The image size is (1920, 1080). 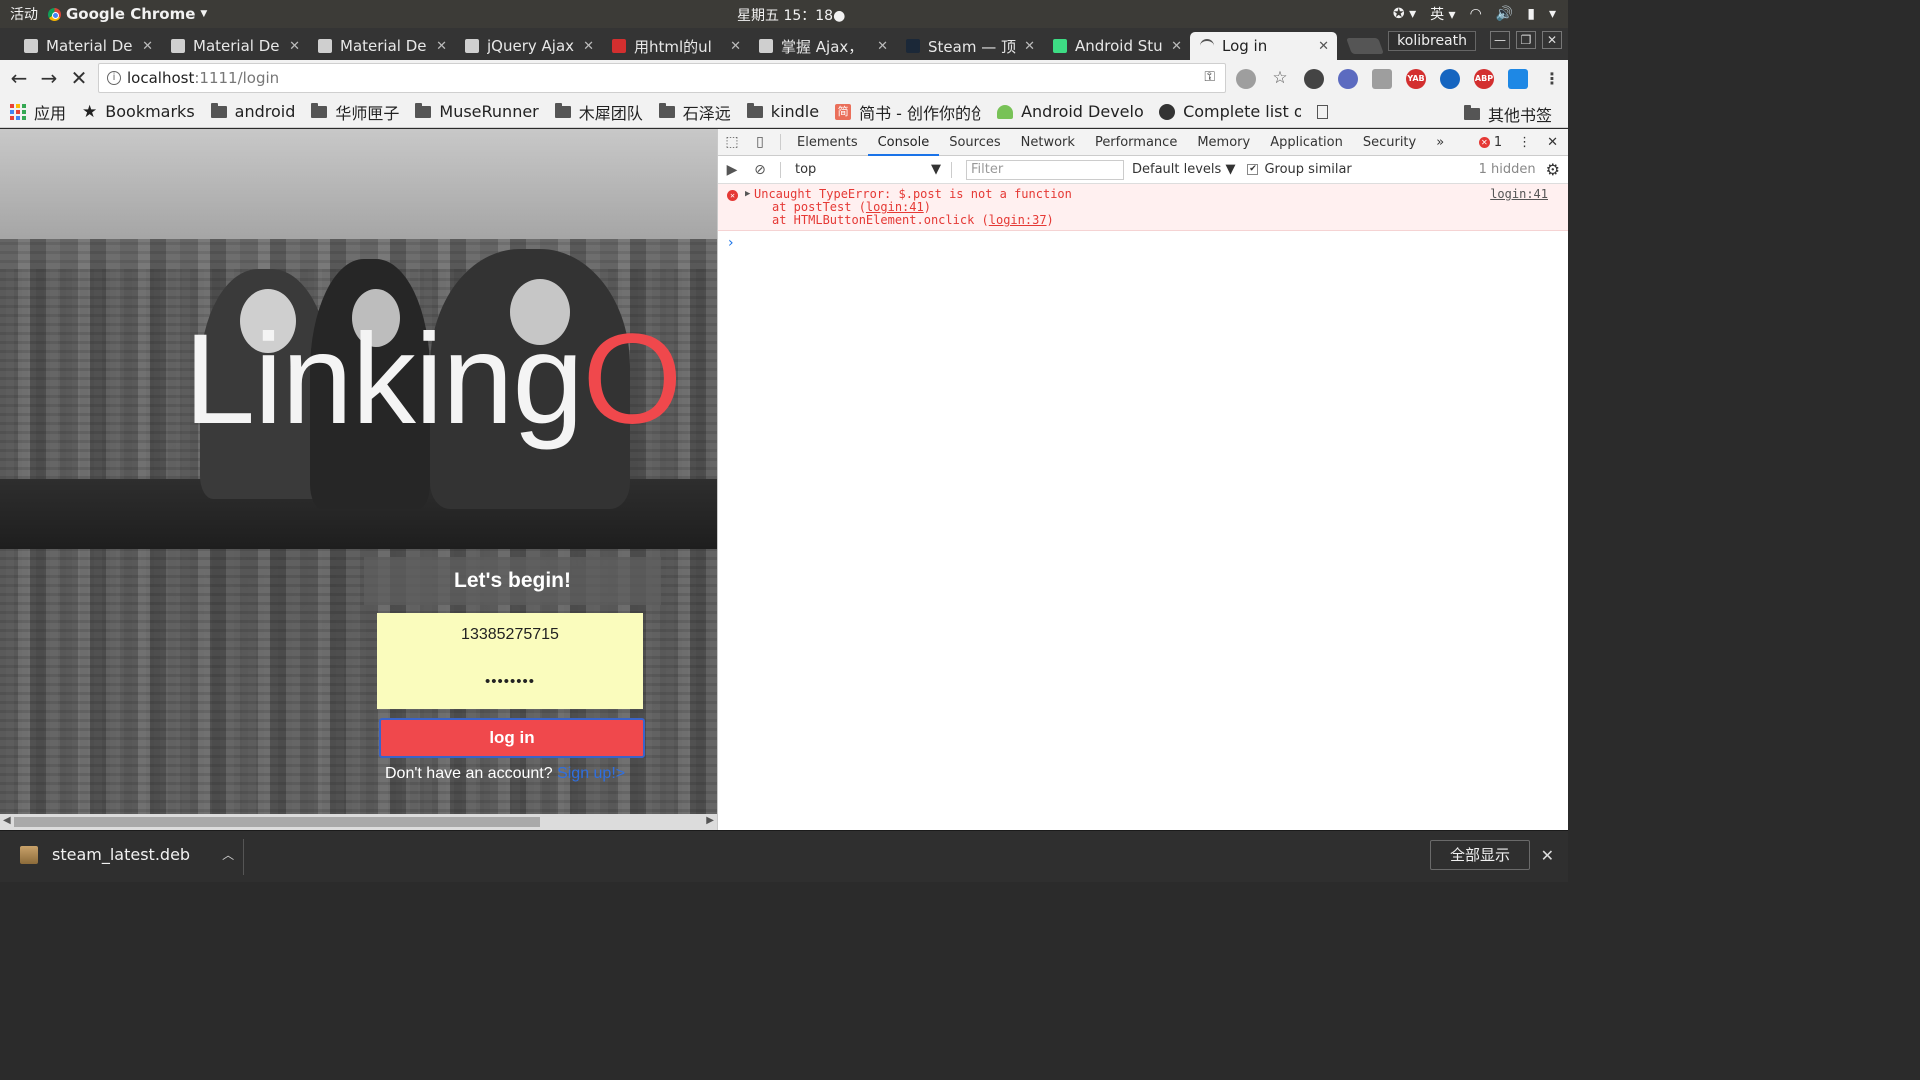 What do you see at coordinates (1018, 220) in the screenshot?
I see `source-link: login:37` at bounding box center [1018, 220].